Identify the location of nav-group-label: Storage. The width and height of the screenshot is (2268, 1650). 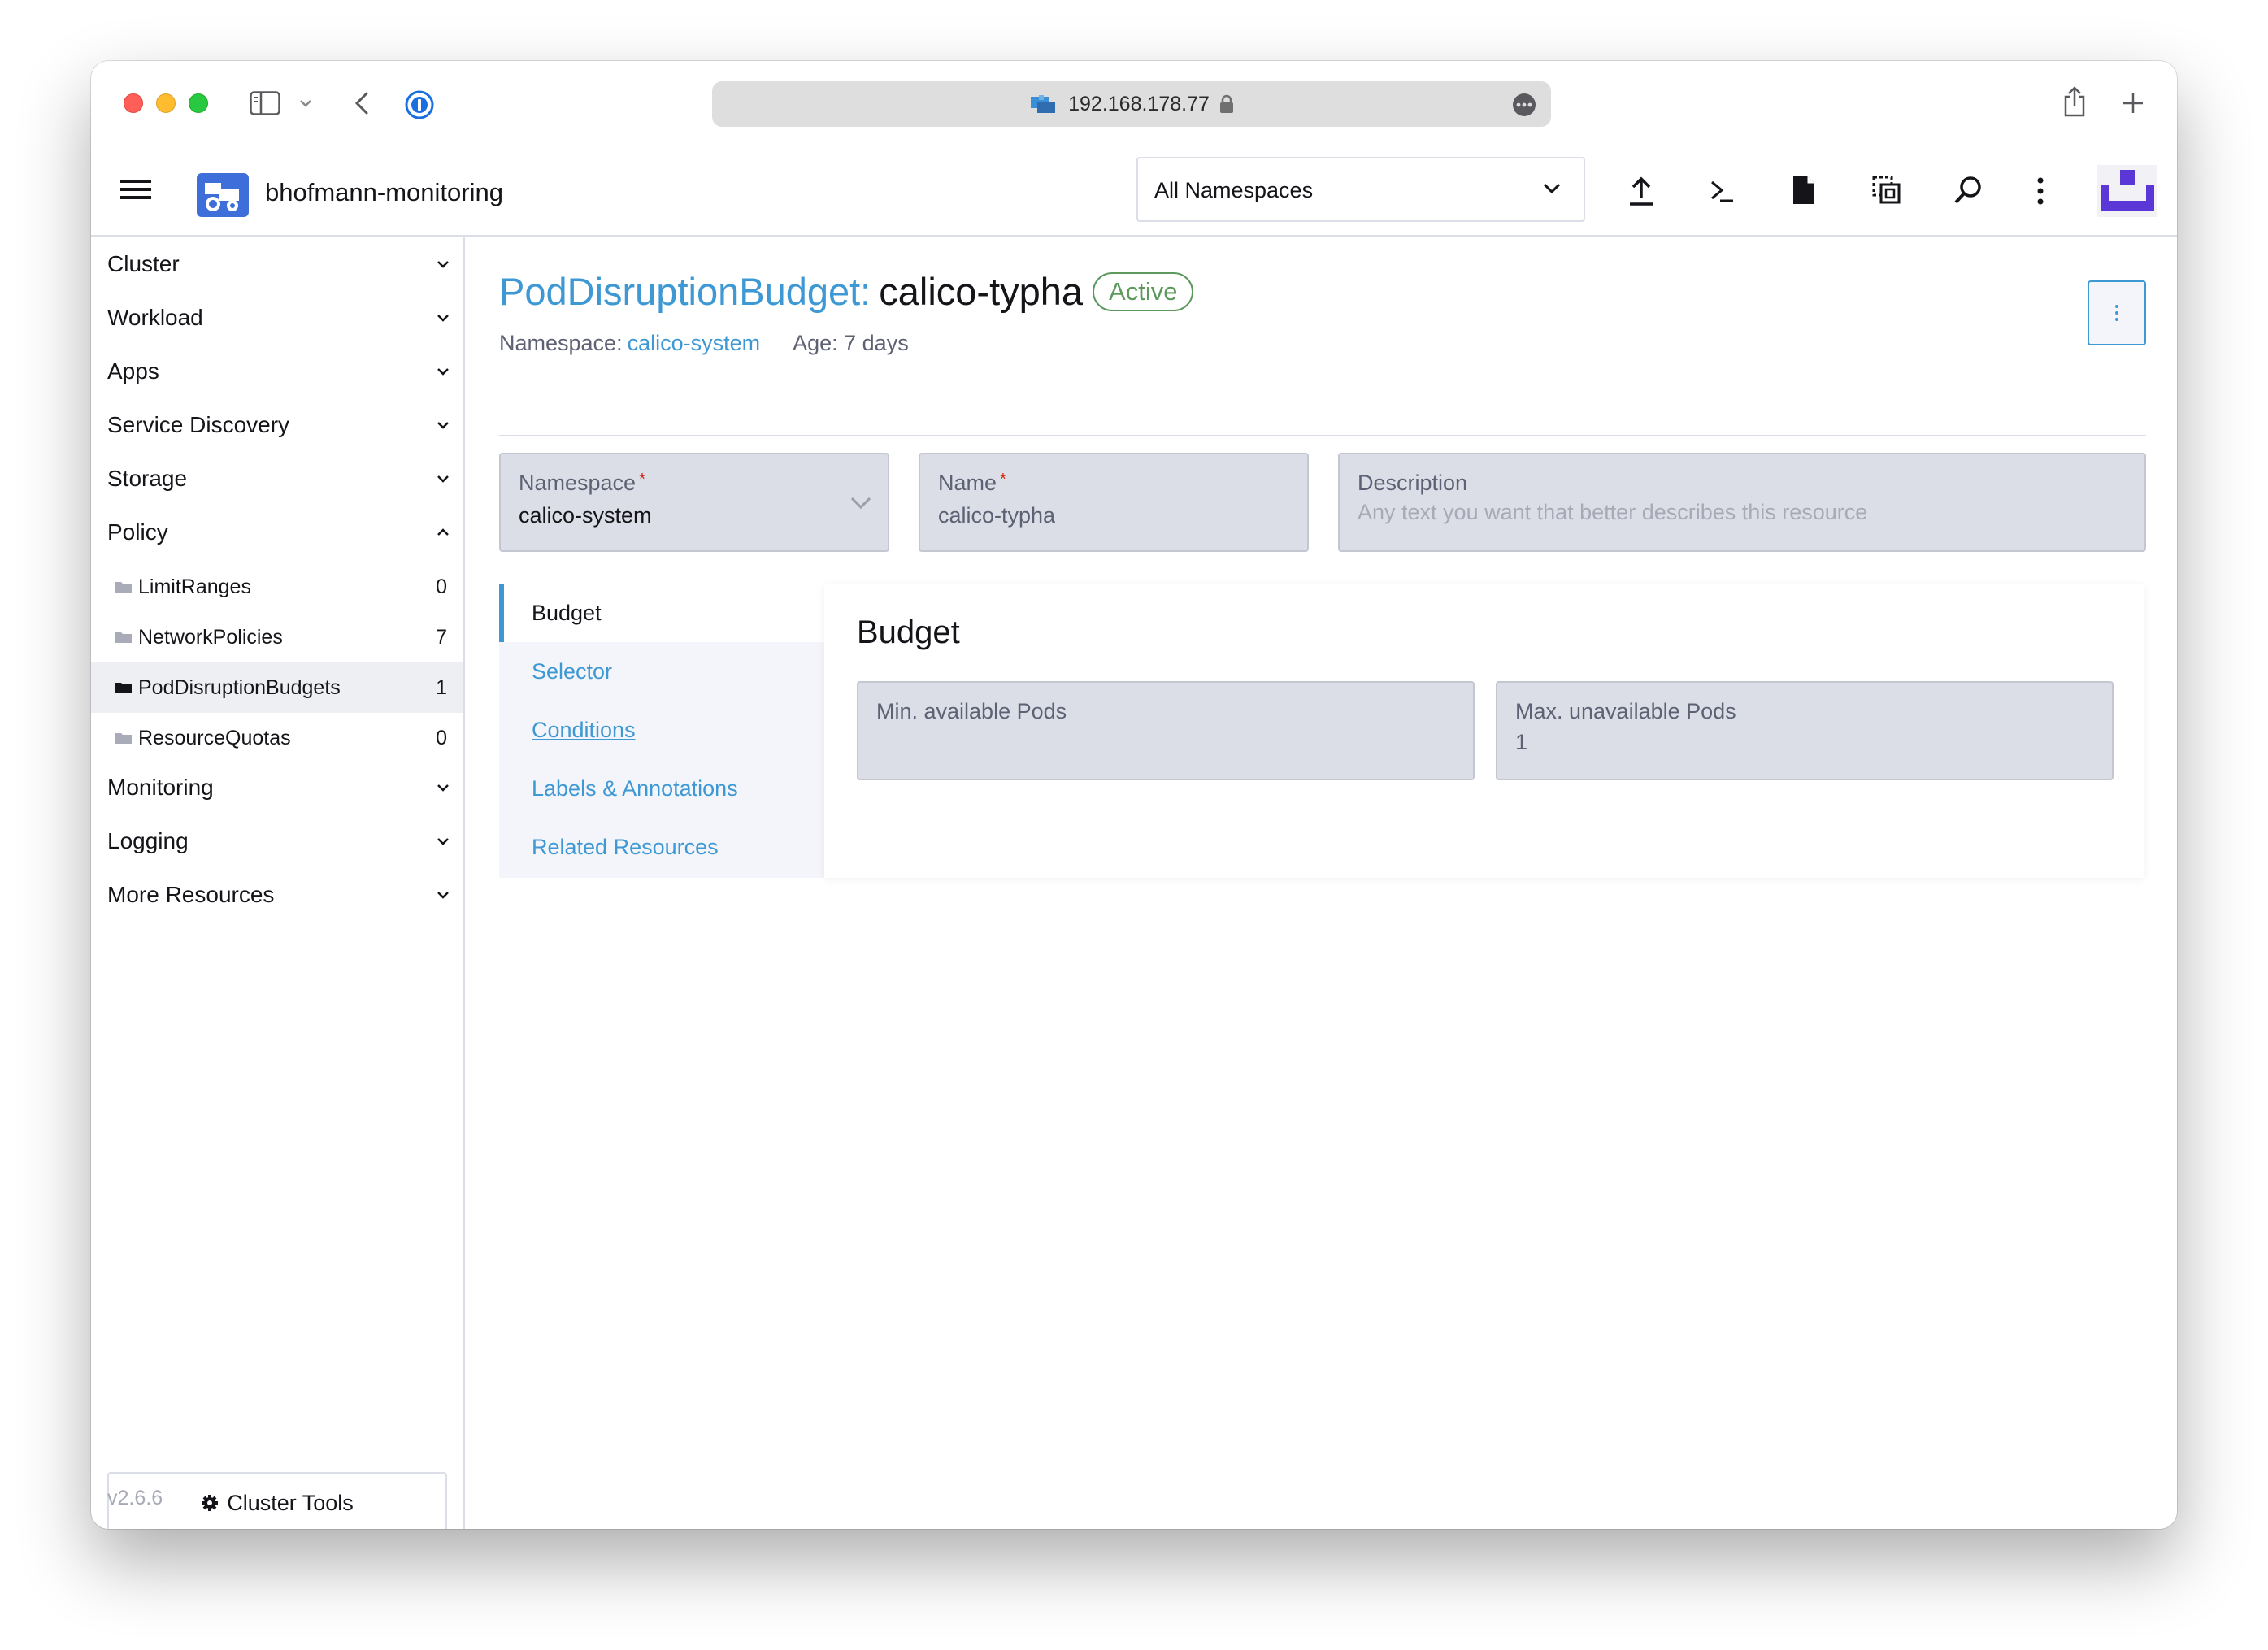
(147, 478).